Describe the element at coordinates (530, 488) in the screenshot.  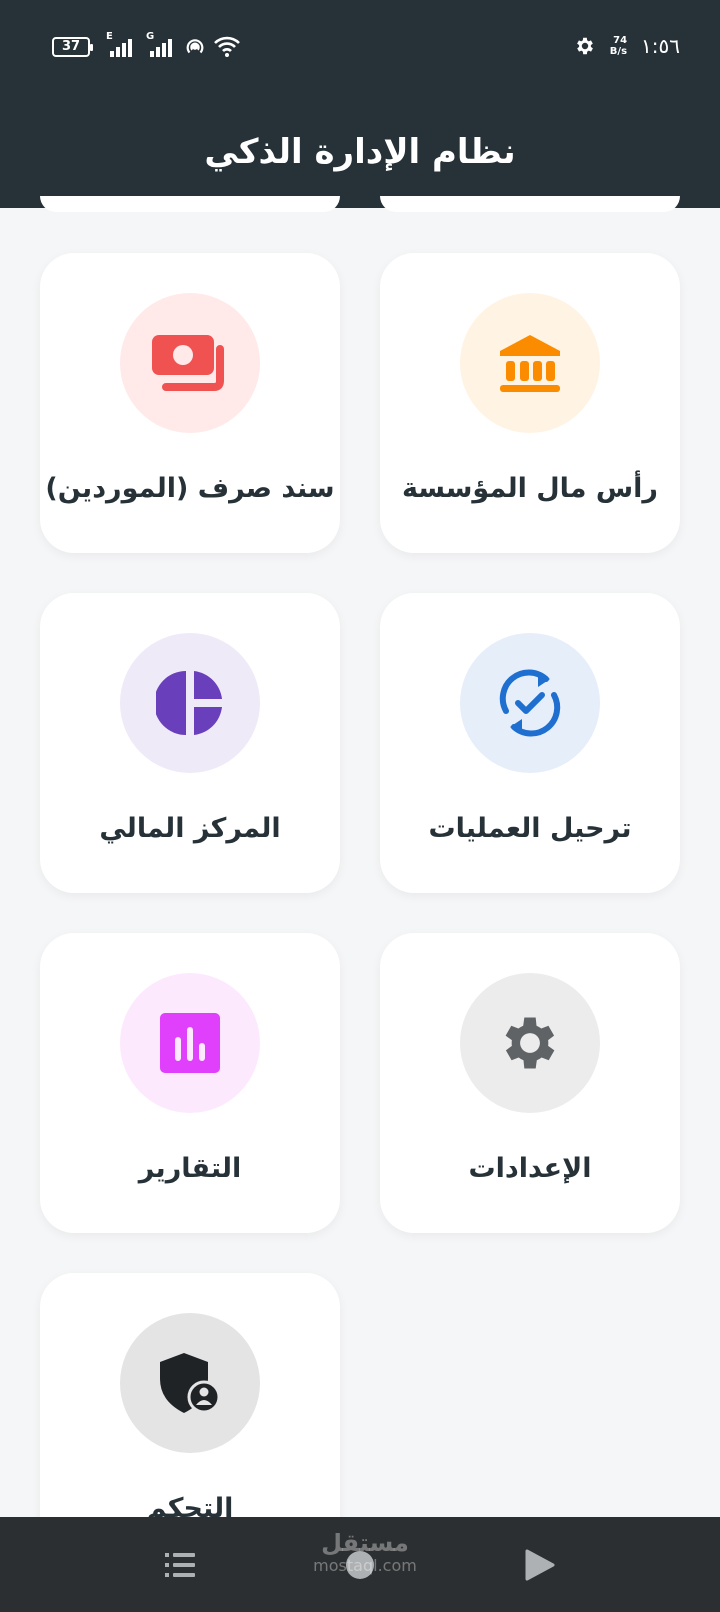
I see `card-label: رأس مال المؤسسة` at that location.